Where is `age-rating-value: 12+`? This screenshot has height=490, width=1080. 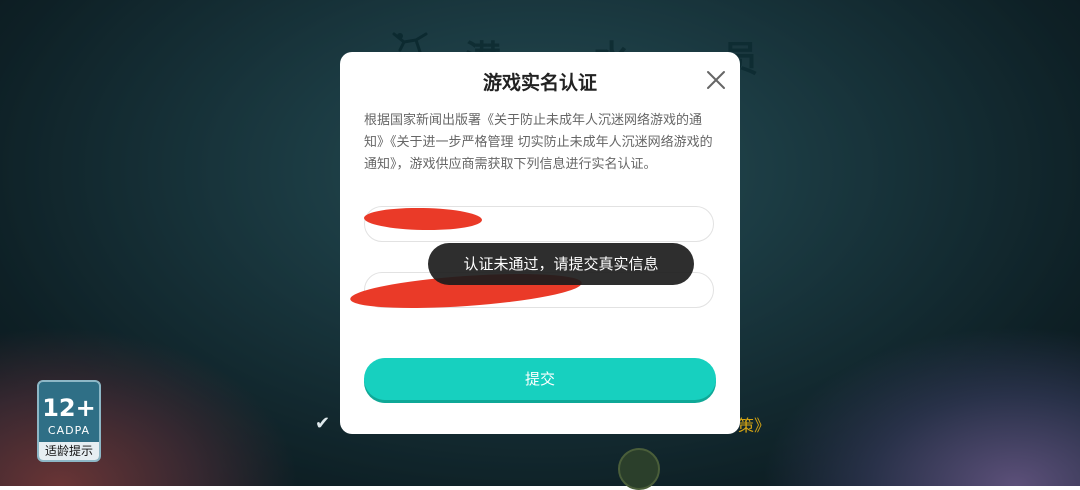 age-rating-value: 12+ is located at coordinates (69, 408).